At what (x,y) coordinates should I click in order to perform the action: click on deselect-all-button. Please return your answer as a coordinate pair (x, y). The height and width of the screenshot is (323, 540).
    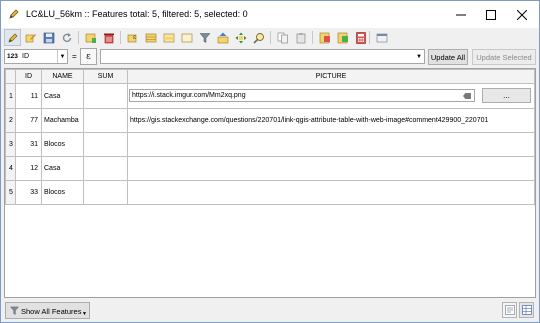
    Looking at the image, I should click on (186, 37).